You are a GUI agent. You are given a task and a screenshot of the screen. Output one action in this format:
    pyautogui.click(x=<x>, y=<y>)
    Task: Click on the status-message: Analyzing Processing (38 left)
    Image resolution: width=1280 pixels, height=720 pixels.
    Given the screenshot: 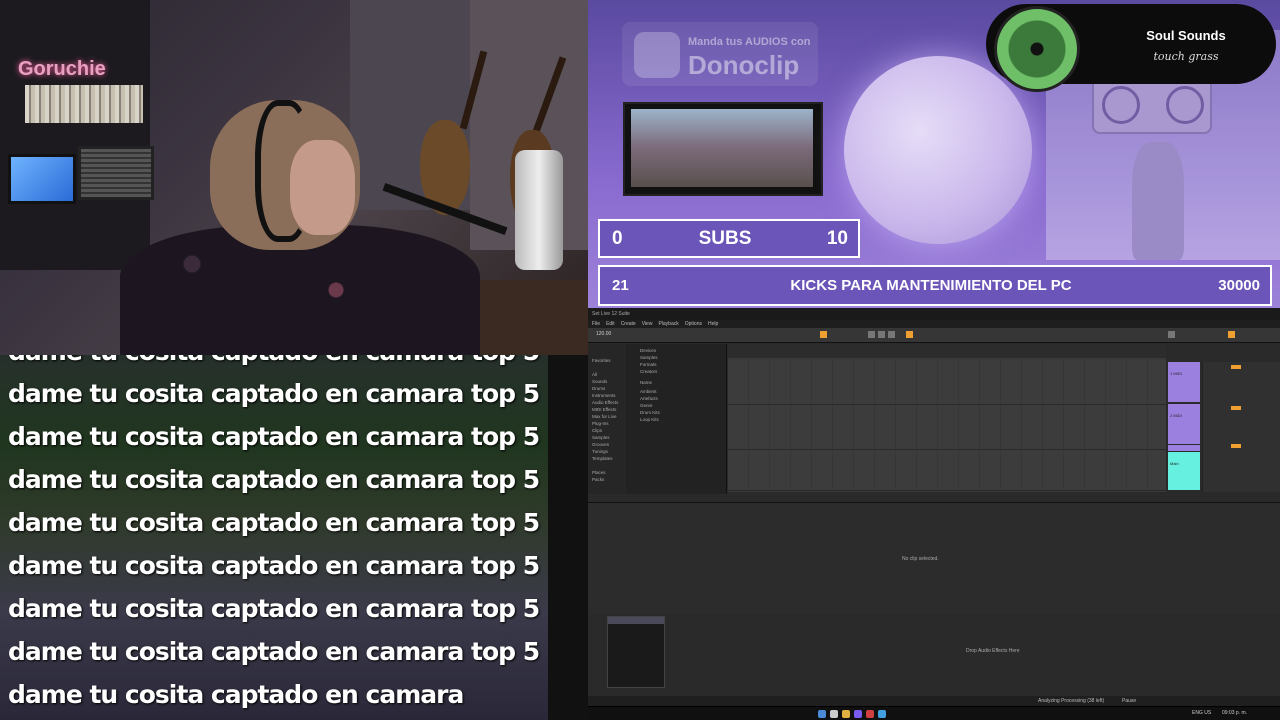 What is the action you would take?
    pyautogui.click(x=1071, y=701)
    